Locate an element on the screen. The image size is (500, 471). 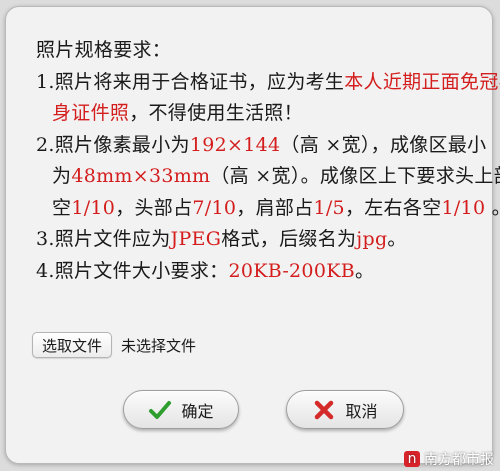
requirement-2-lead3: 空 is located at coordinates (62, 207).